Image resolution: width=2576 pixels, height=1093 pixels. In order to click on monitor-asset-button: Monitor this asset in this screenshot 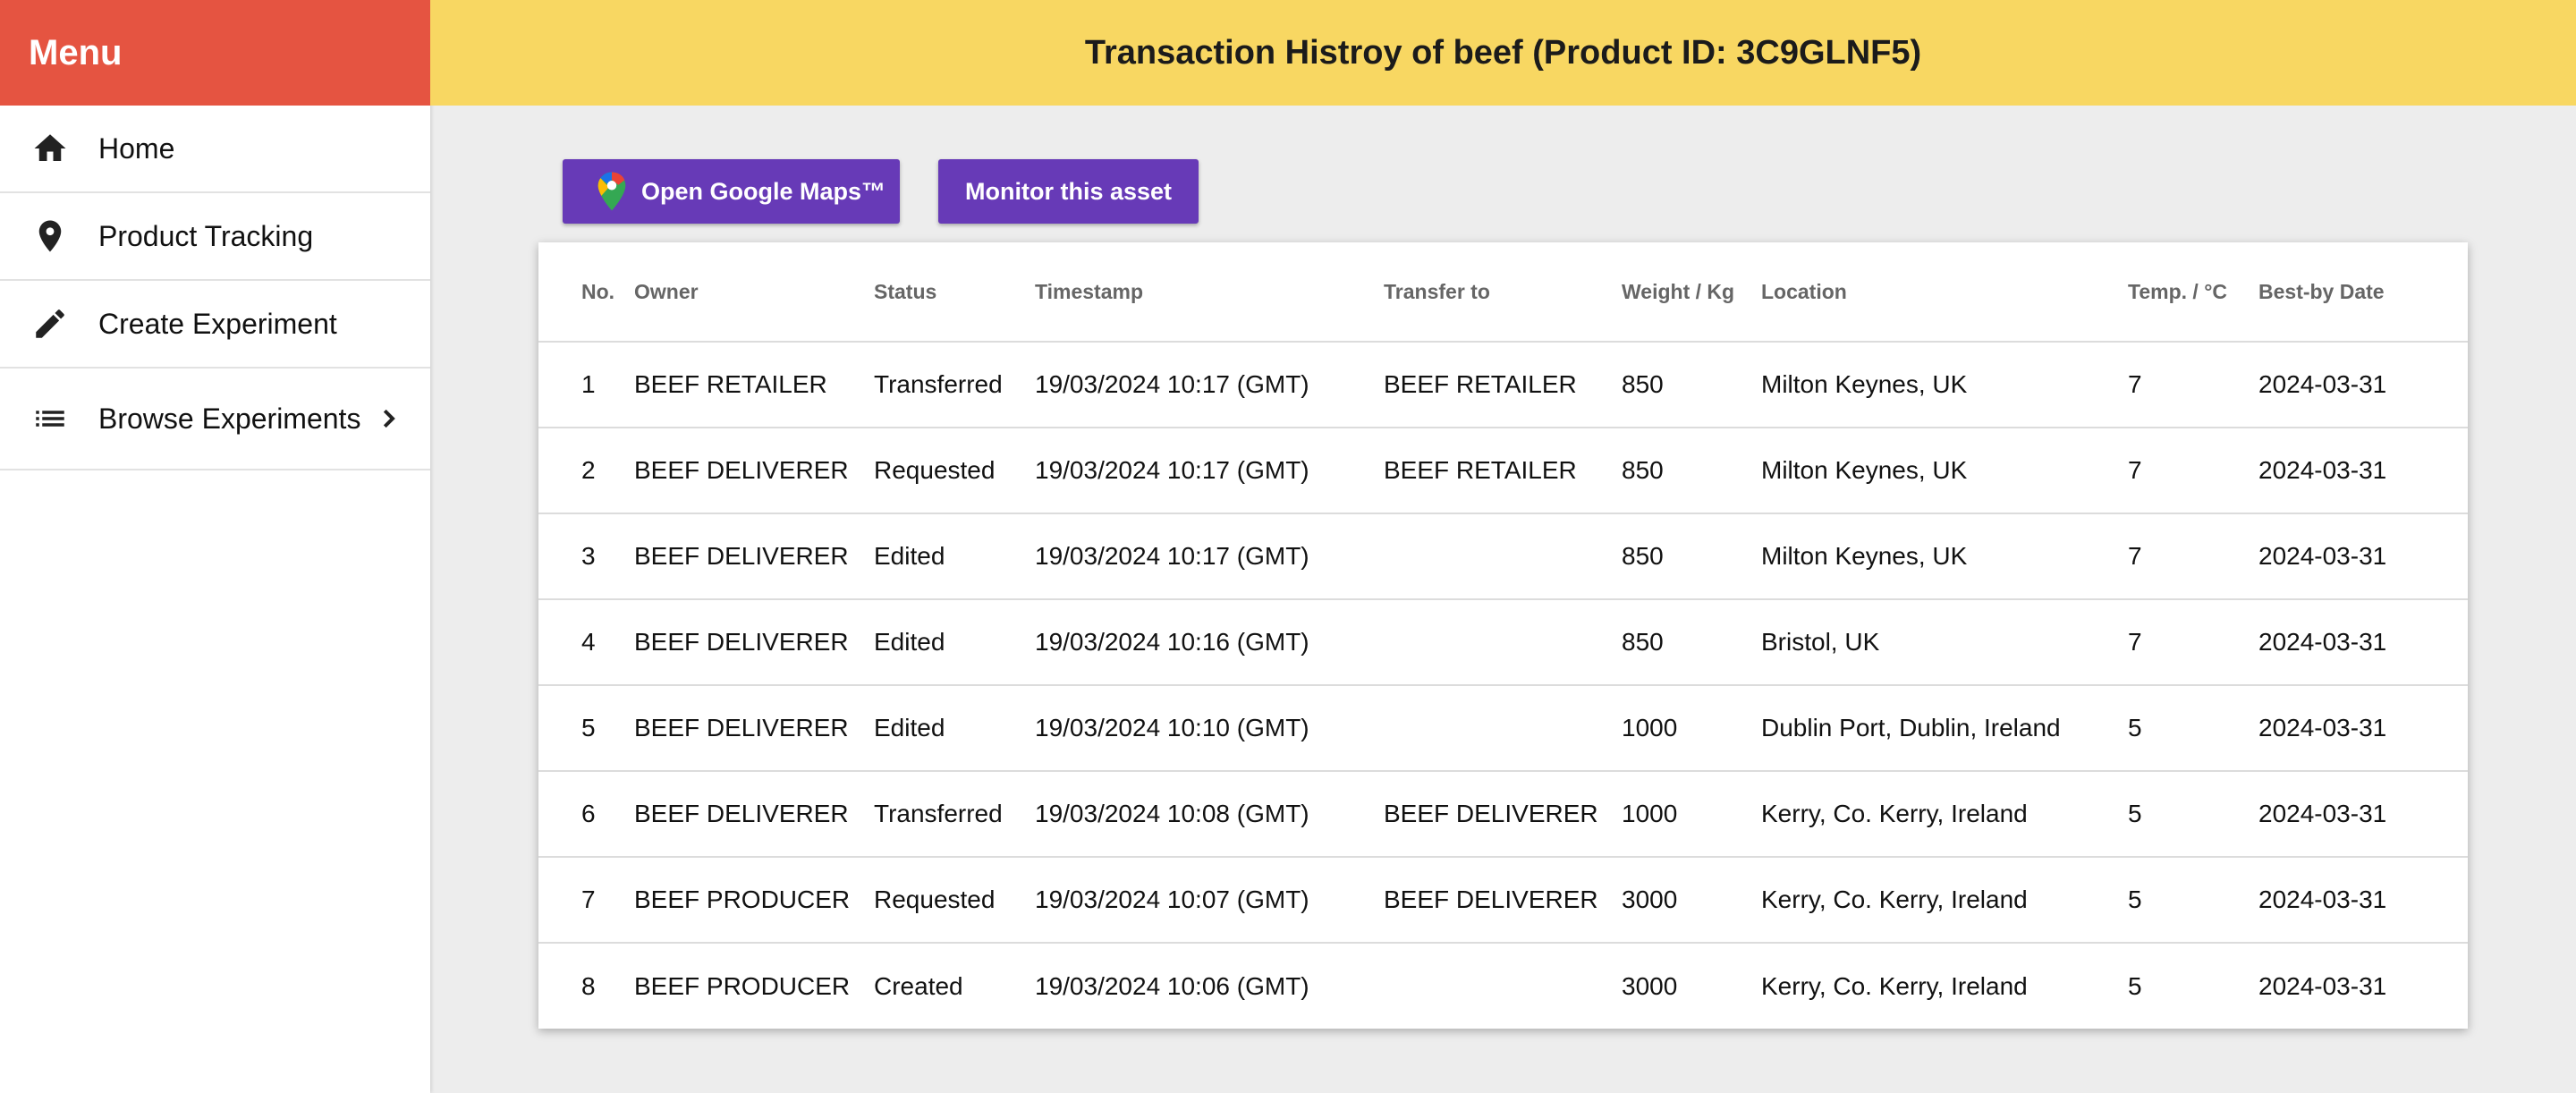, I will do `click(1068, 191)`.